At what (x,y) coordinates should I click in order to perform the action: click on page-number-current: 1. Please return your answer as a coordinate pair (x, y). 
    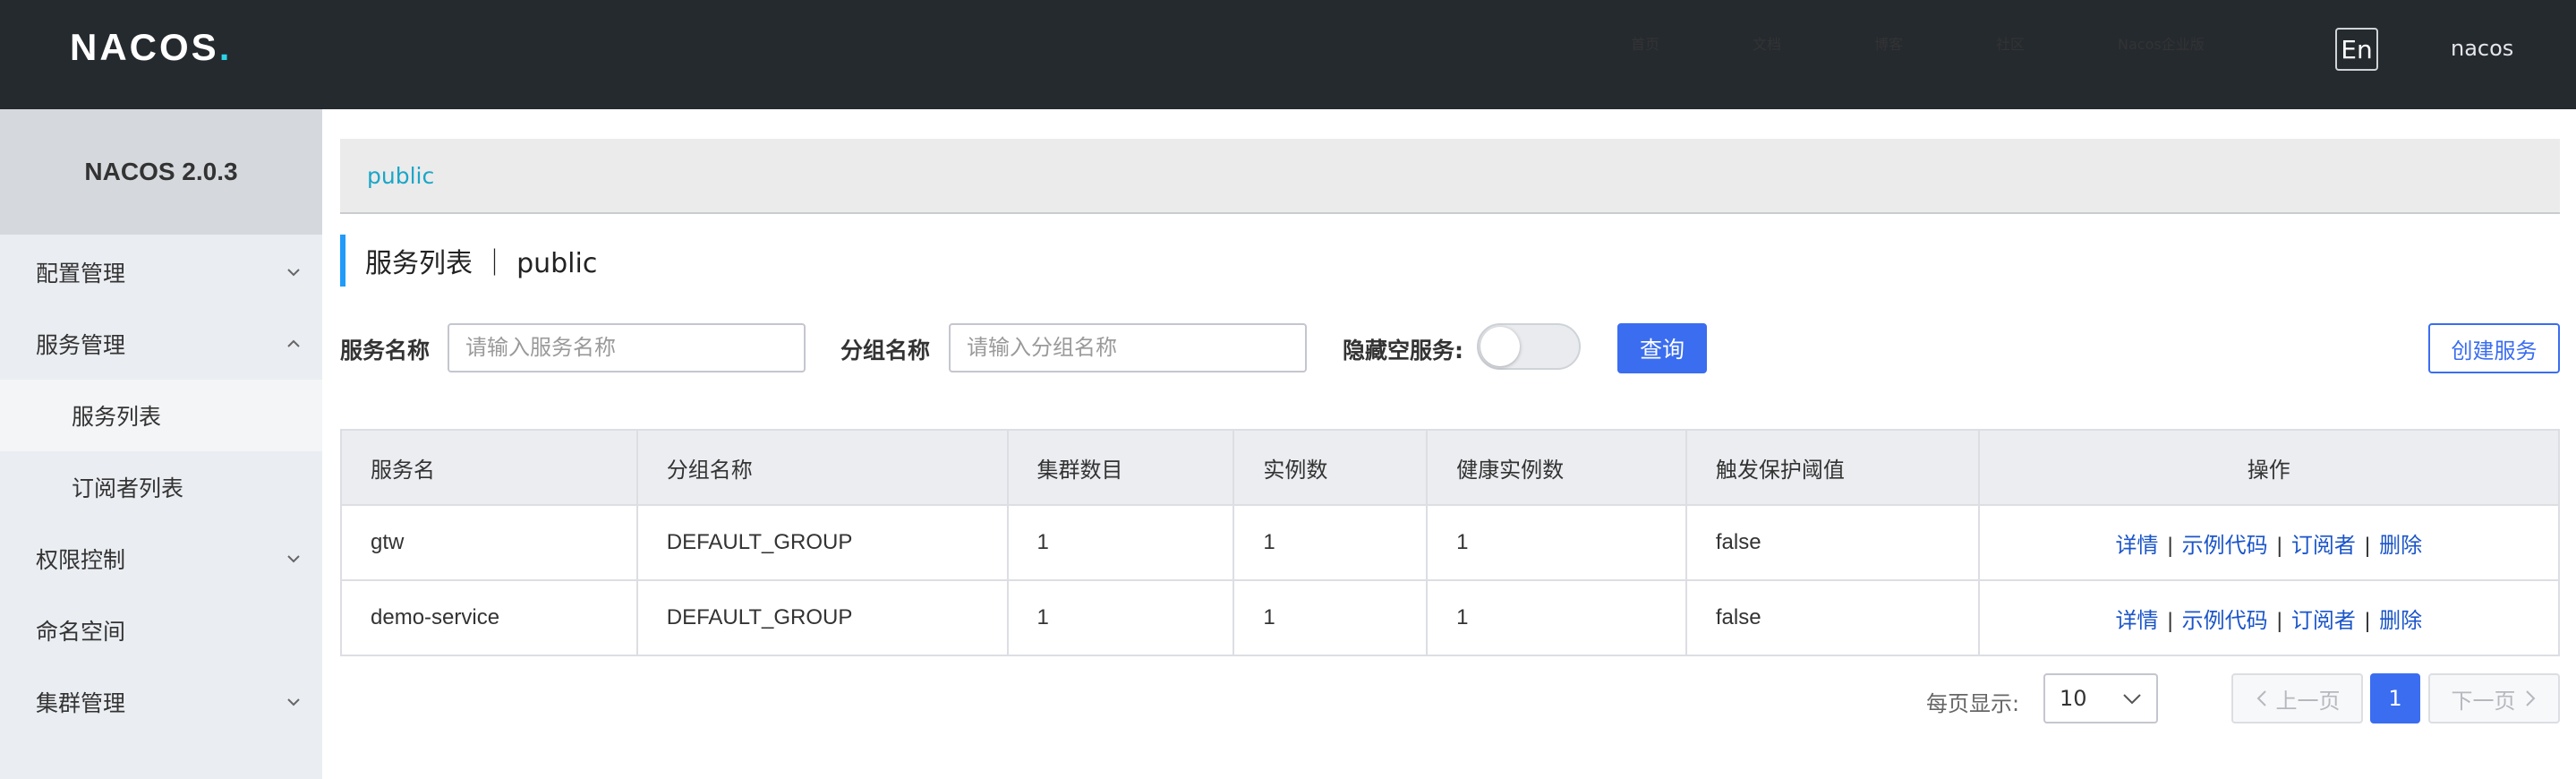
    Looking at the image, I should click on (2395, 698).